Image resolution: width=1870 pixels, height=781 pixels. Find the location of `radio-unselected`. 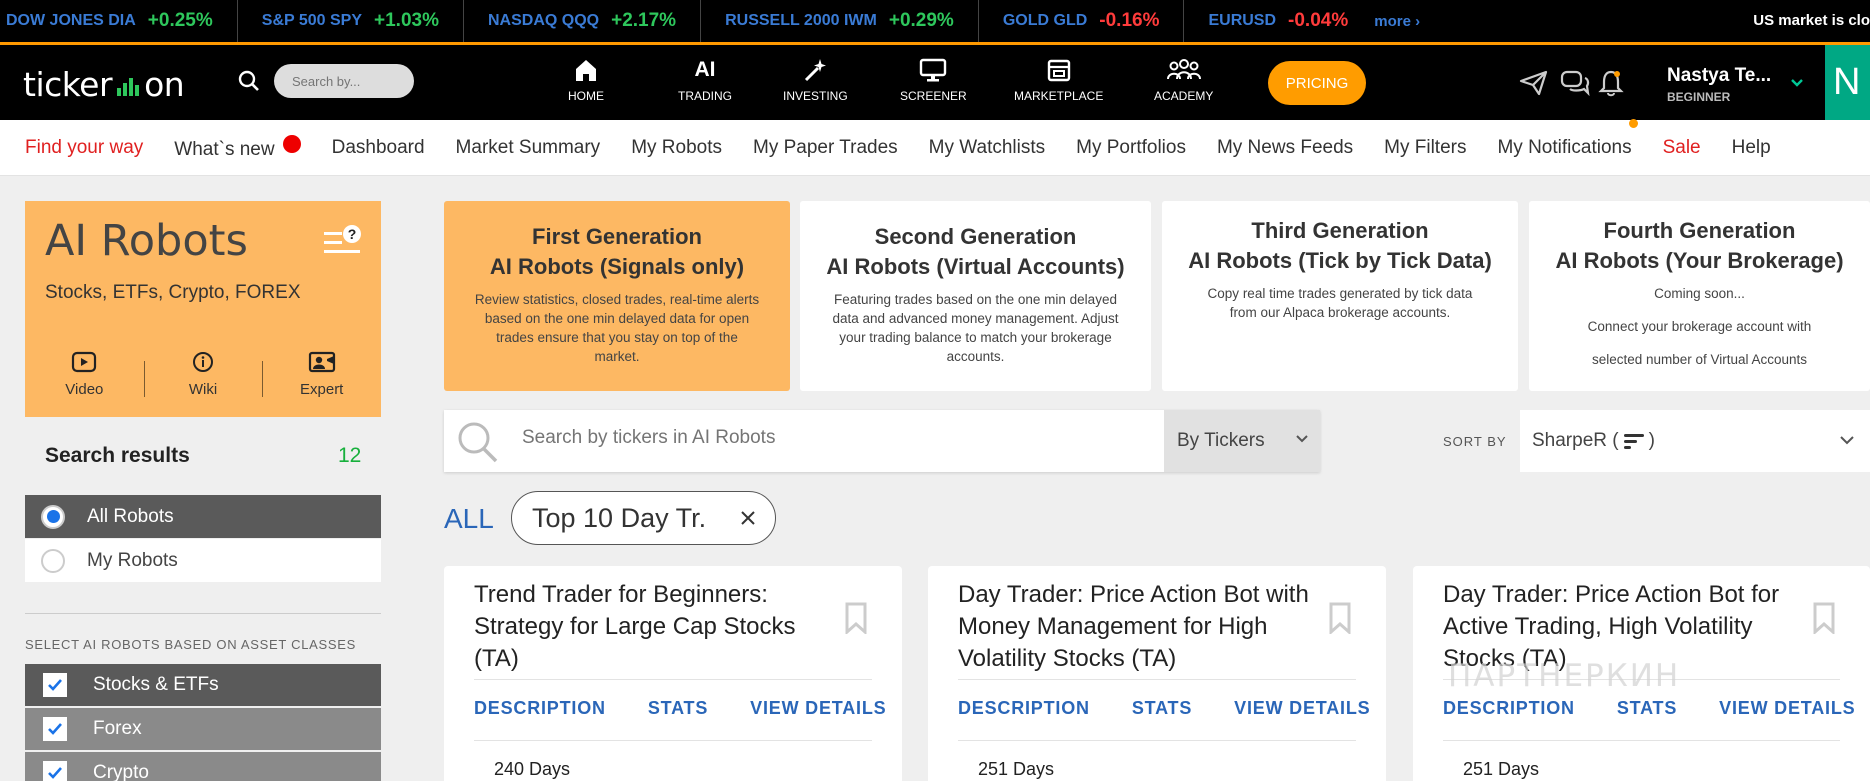

radio-unselected is located at coordinates (53, 560).